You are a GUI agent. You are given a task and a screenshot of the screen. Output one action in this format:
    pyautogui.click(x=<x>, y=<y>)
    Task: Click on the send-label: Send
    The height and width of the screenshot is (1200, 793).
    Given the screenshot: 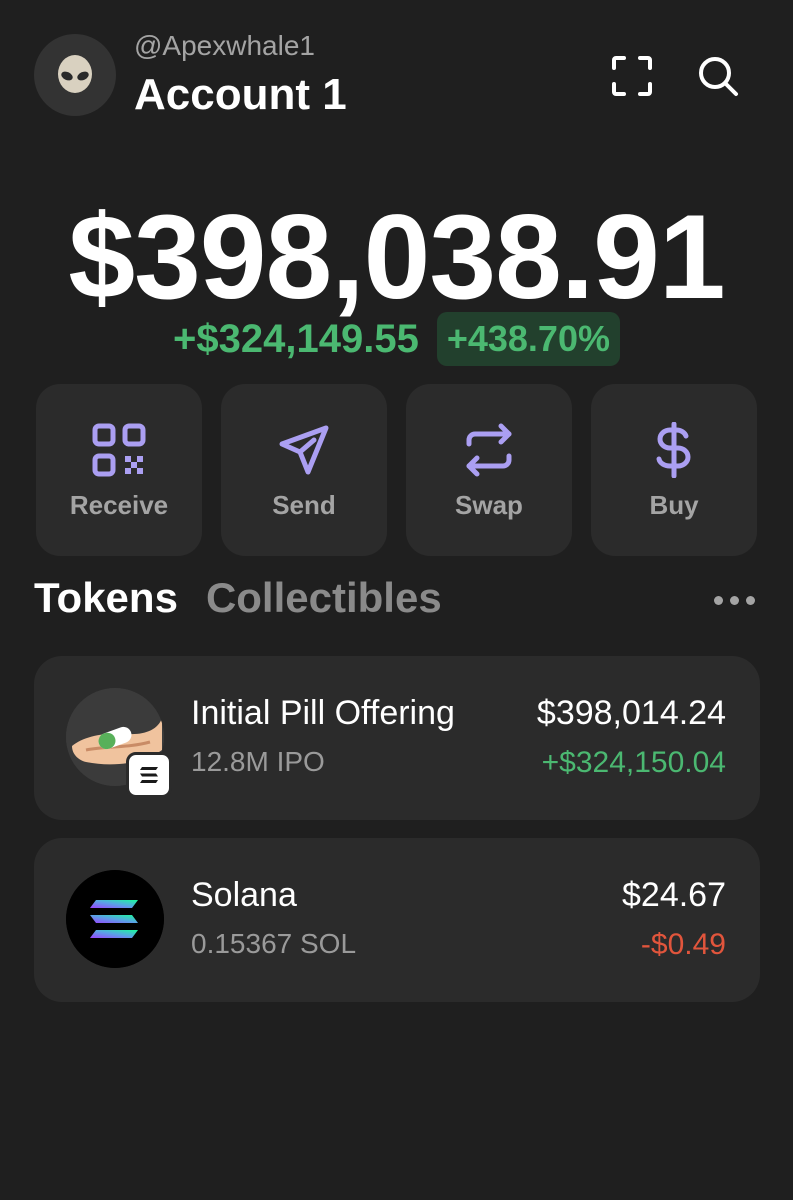 What is the action you would take?
    pyautogui.click(x=304, y=505)
    